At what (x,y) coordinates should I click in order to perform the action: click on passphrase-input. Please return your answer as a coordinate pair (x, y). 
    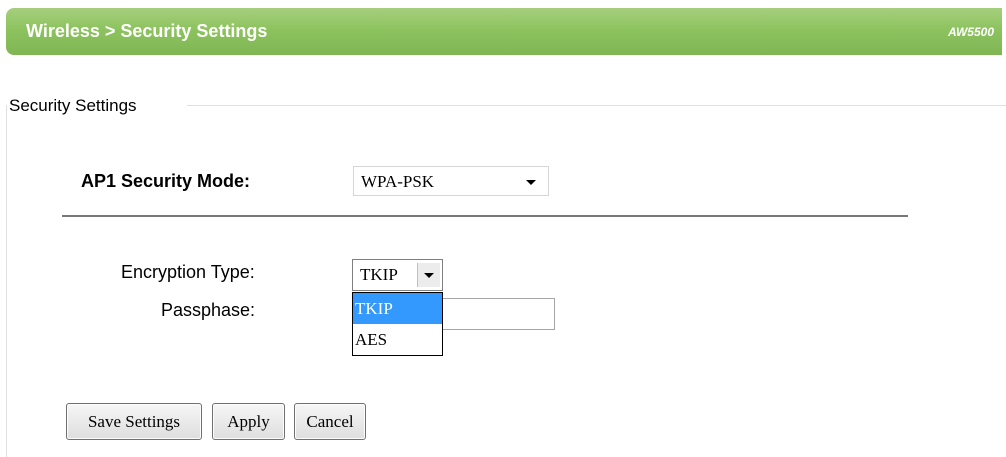
    Looking at the image, I should click on (497, 314).